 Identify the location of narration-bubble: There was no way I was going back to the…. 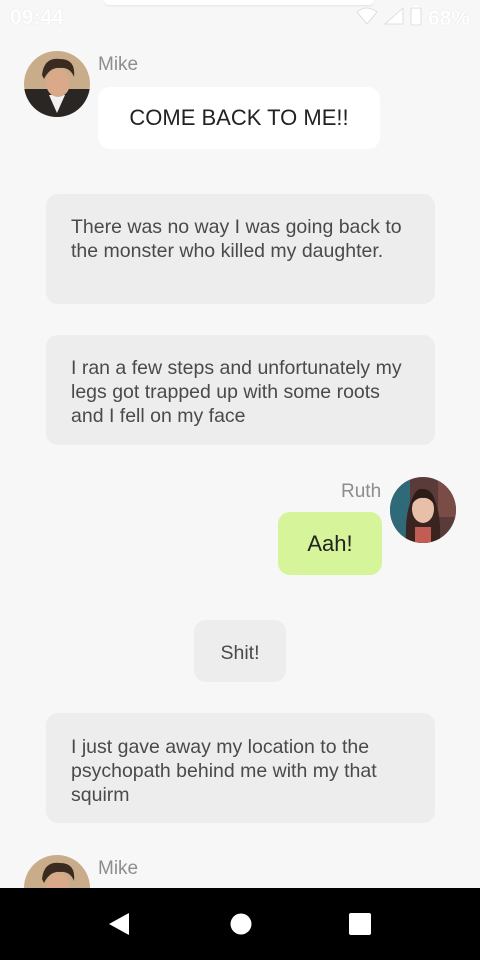
(240, 249).